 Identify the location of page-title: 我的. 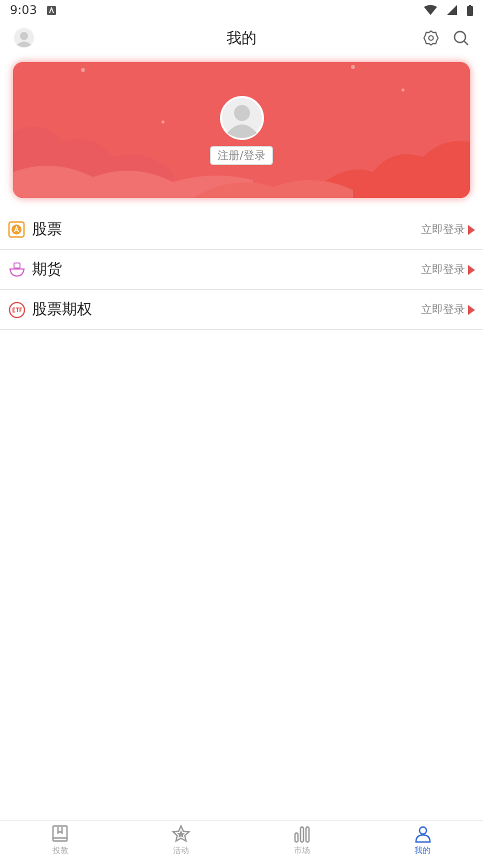
(241, 38).